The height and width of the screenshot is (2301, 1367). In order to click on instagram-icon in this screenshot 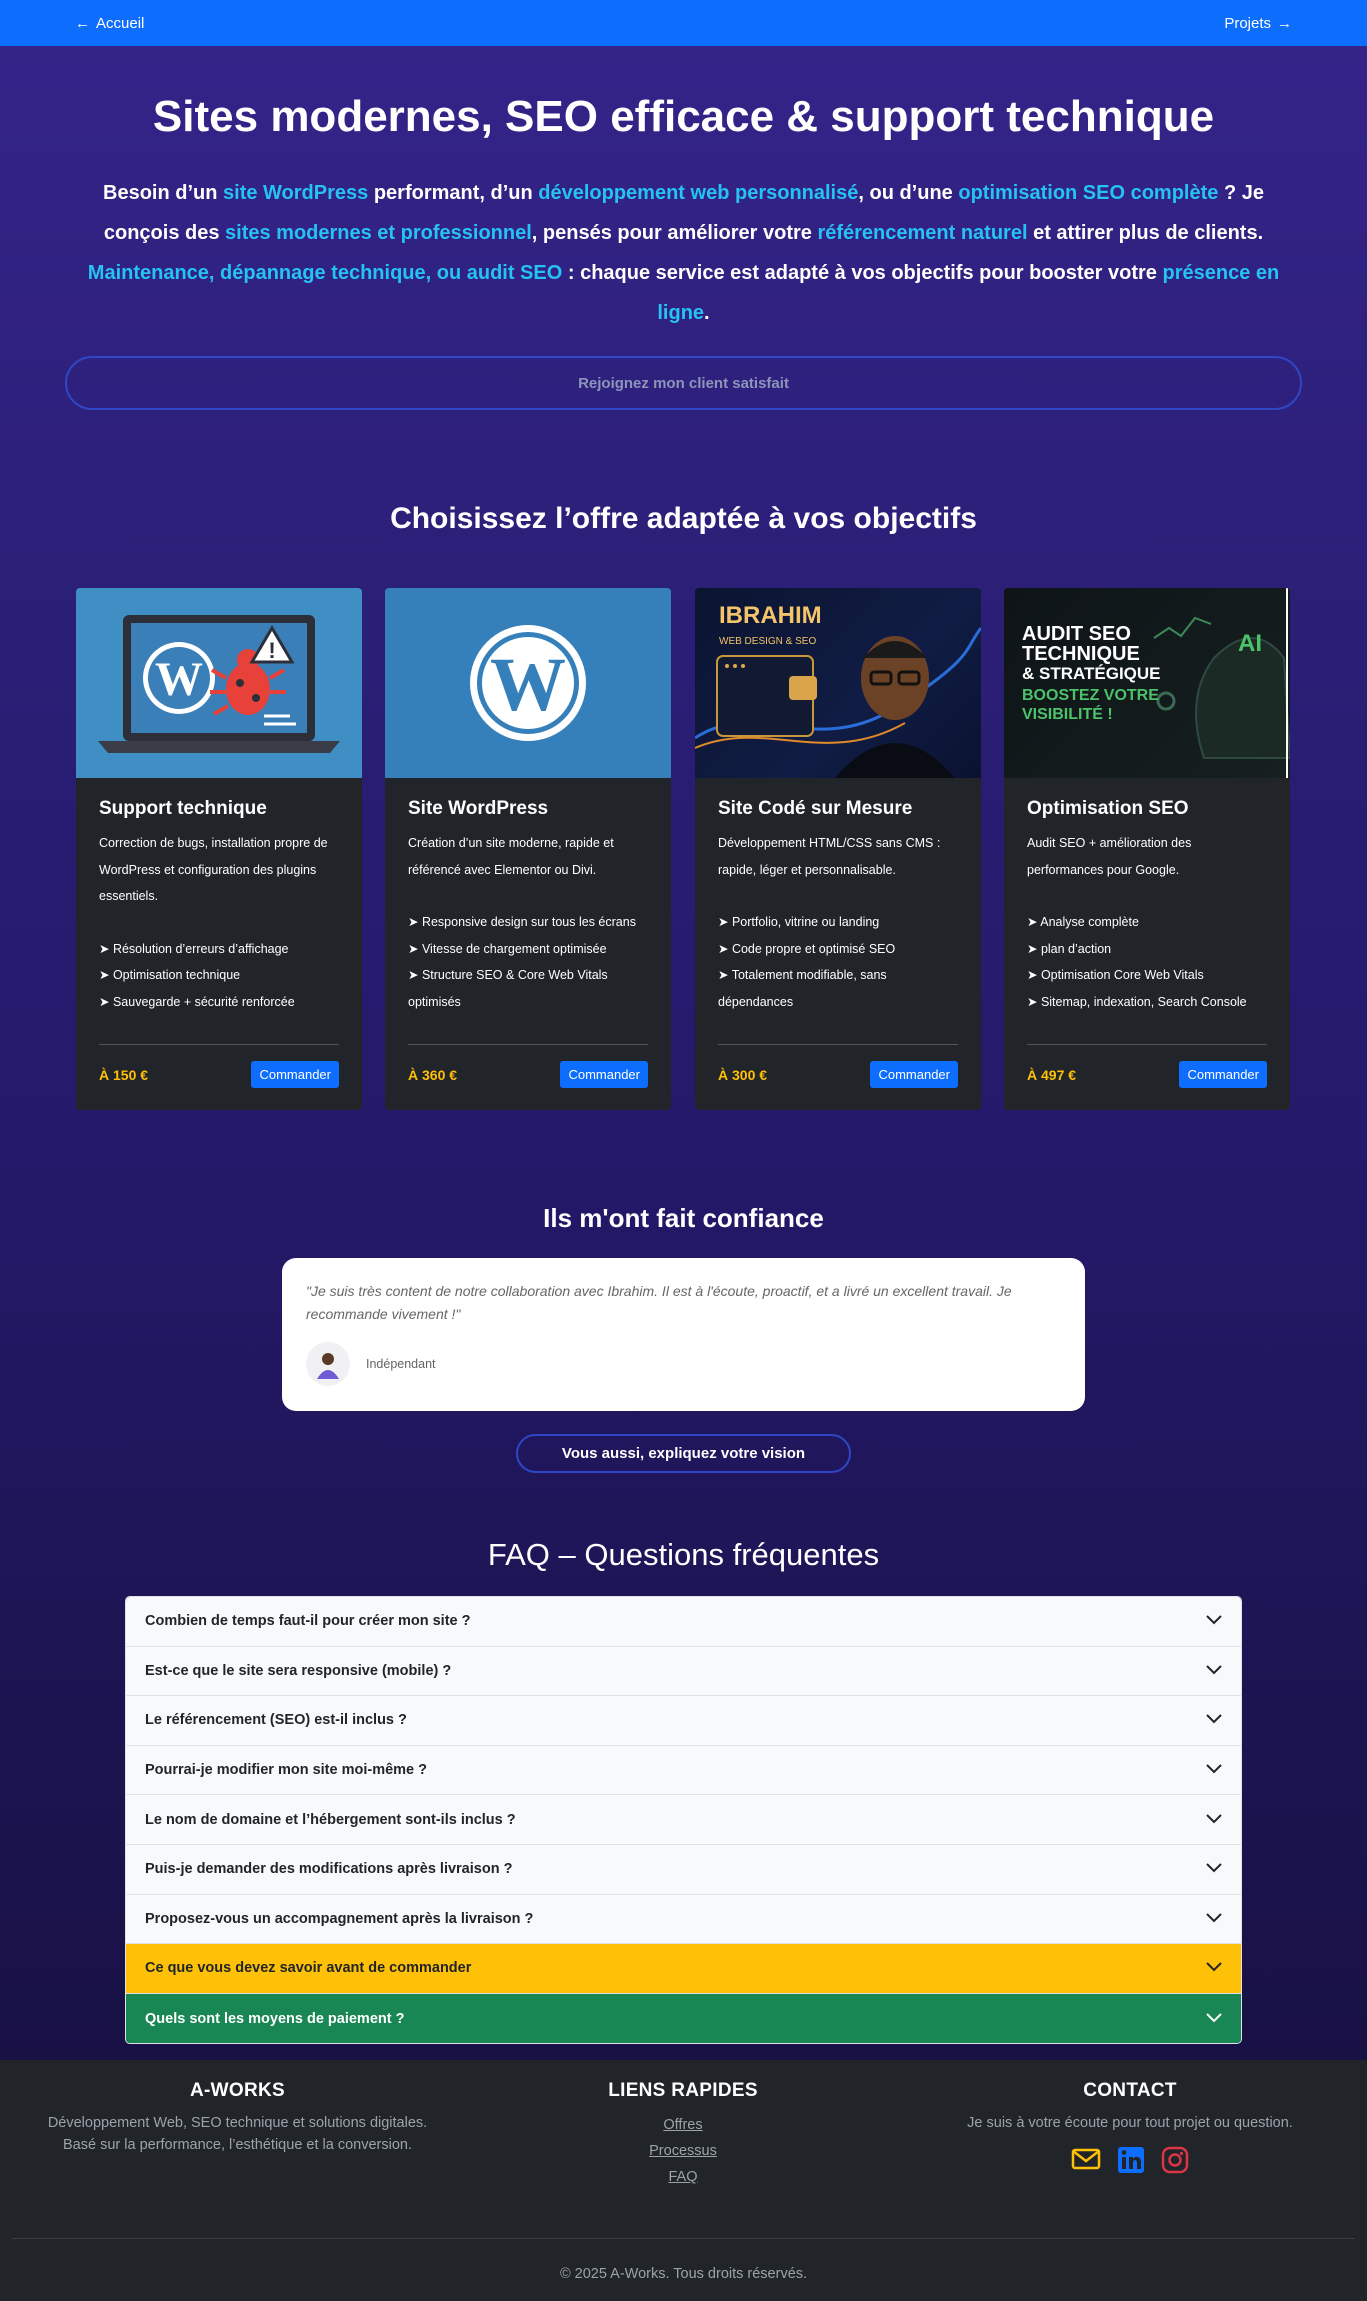, I will do `click(1175, 2162)`.